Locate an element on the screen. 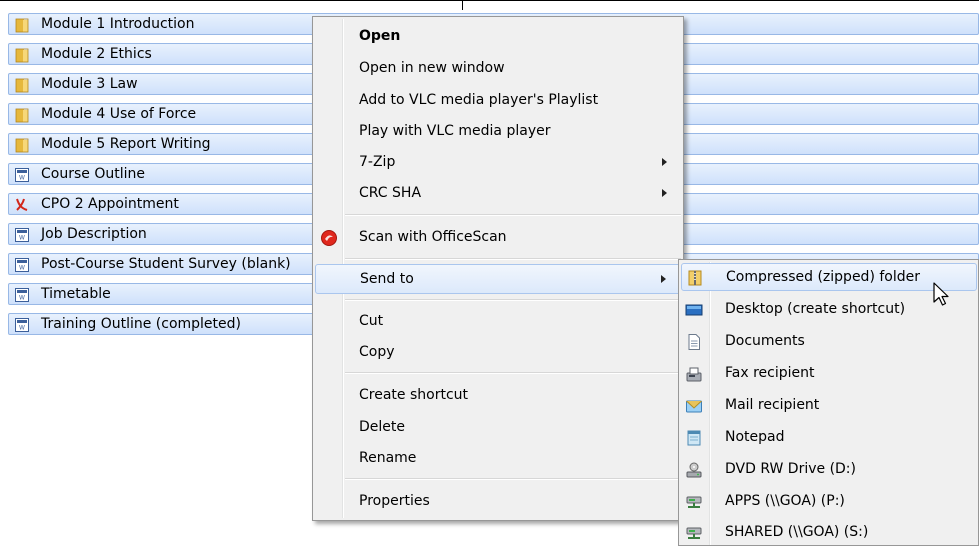  menu-item-properties: Properties is located at coordinates (498, 502).